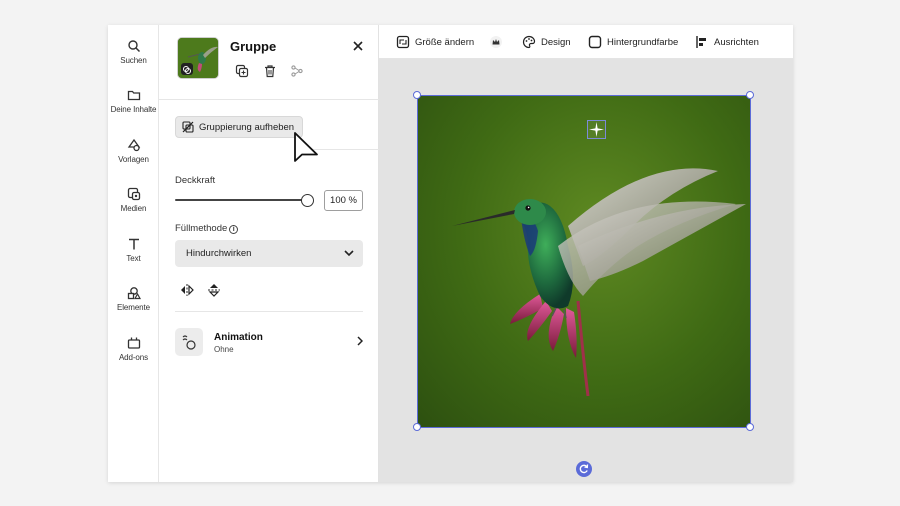 The image size is (900, 506). I want to click on palette-icon, so click(529, 42).